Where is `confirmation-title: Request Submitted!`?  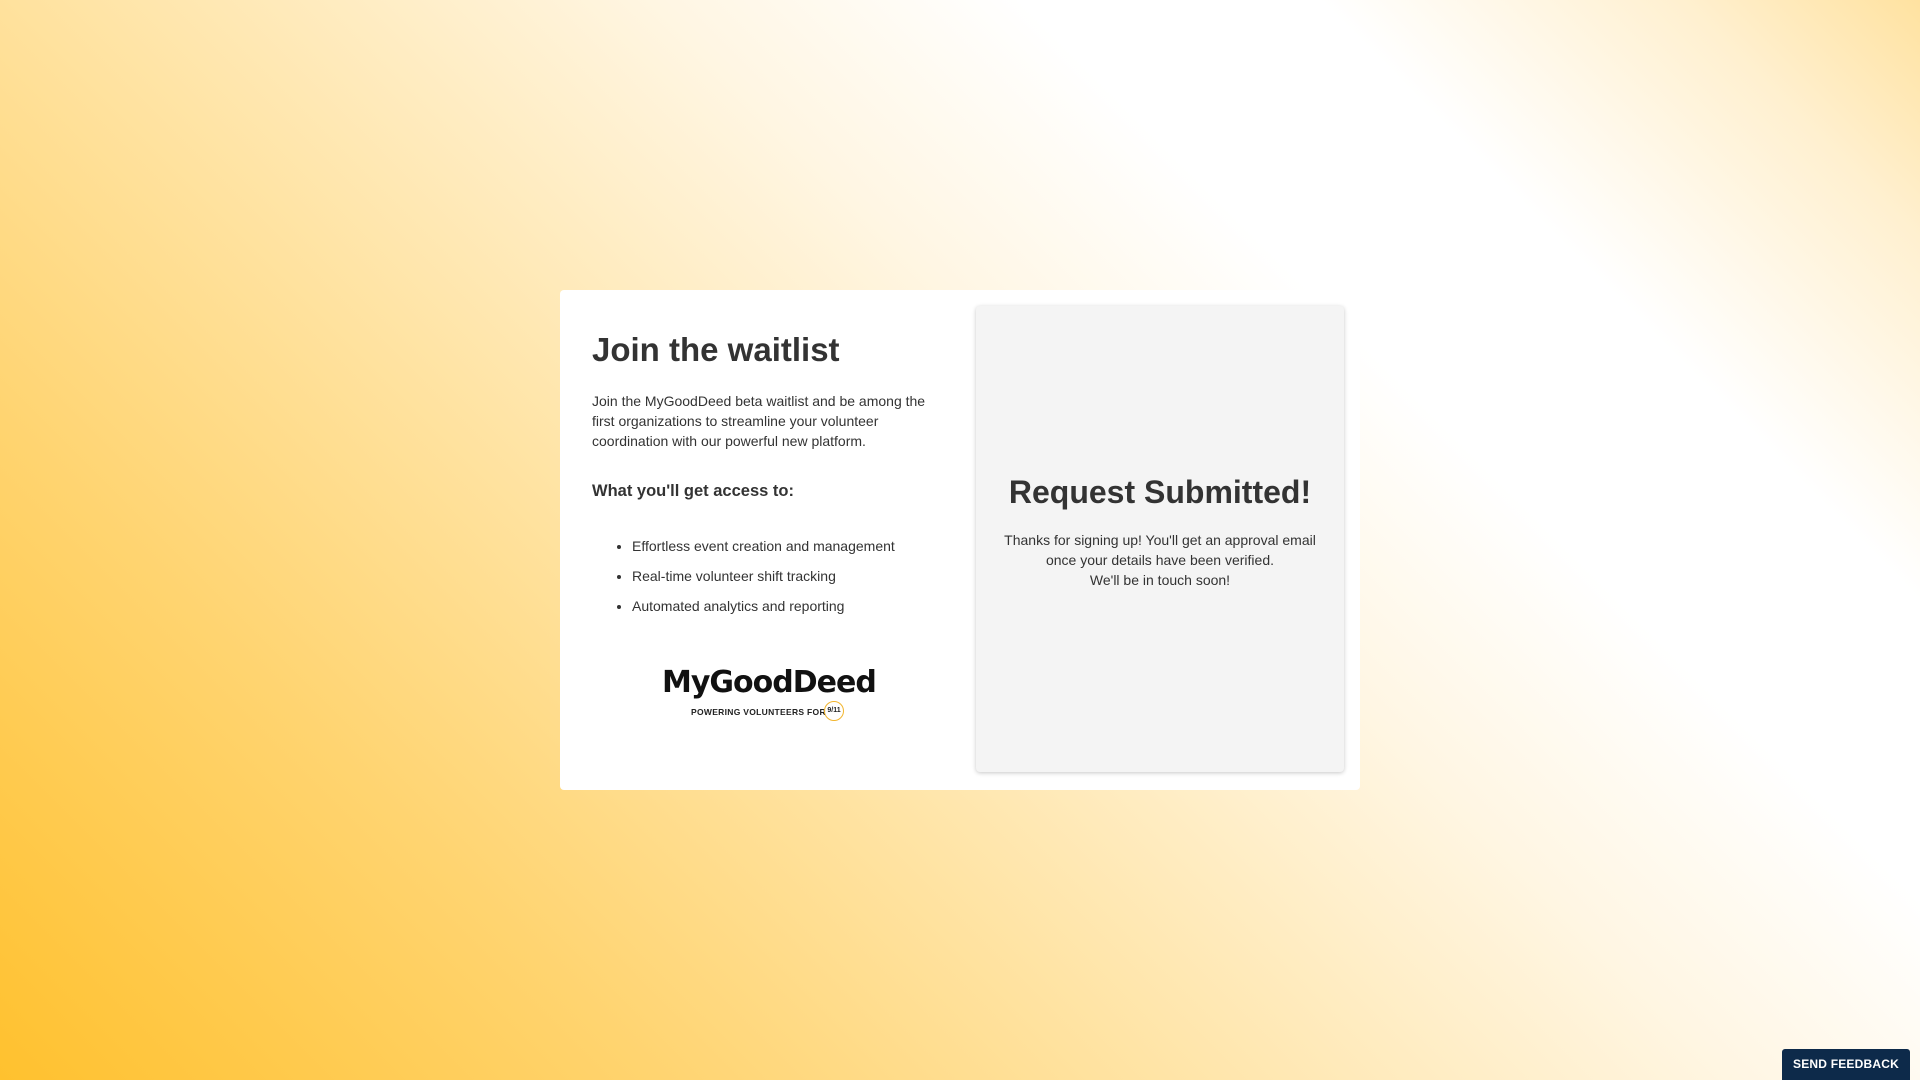 confirmation-title: Request Submitted! is located at coordinates (1160, 492).